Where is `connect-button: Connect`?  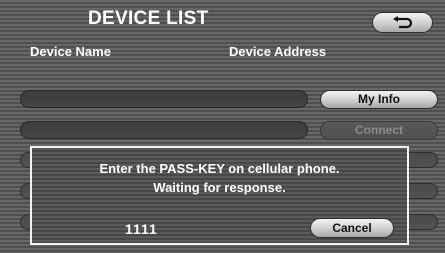
connect-button: Connect is located at coordinates (379, 130).